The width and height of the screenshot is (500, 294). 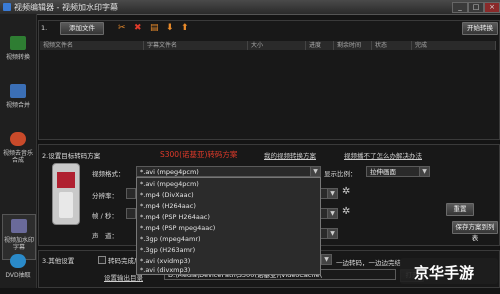 What do you see at coordinates (102, 260) in the screenshot?
I see `after-convert-checkbox` at bounding box center [102, 260].